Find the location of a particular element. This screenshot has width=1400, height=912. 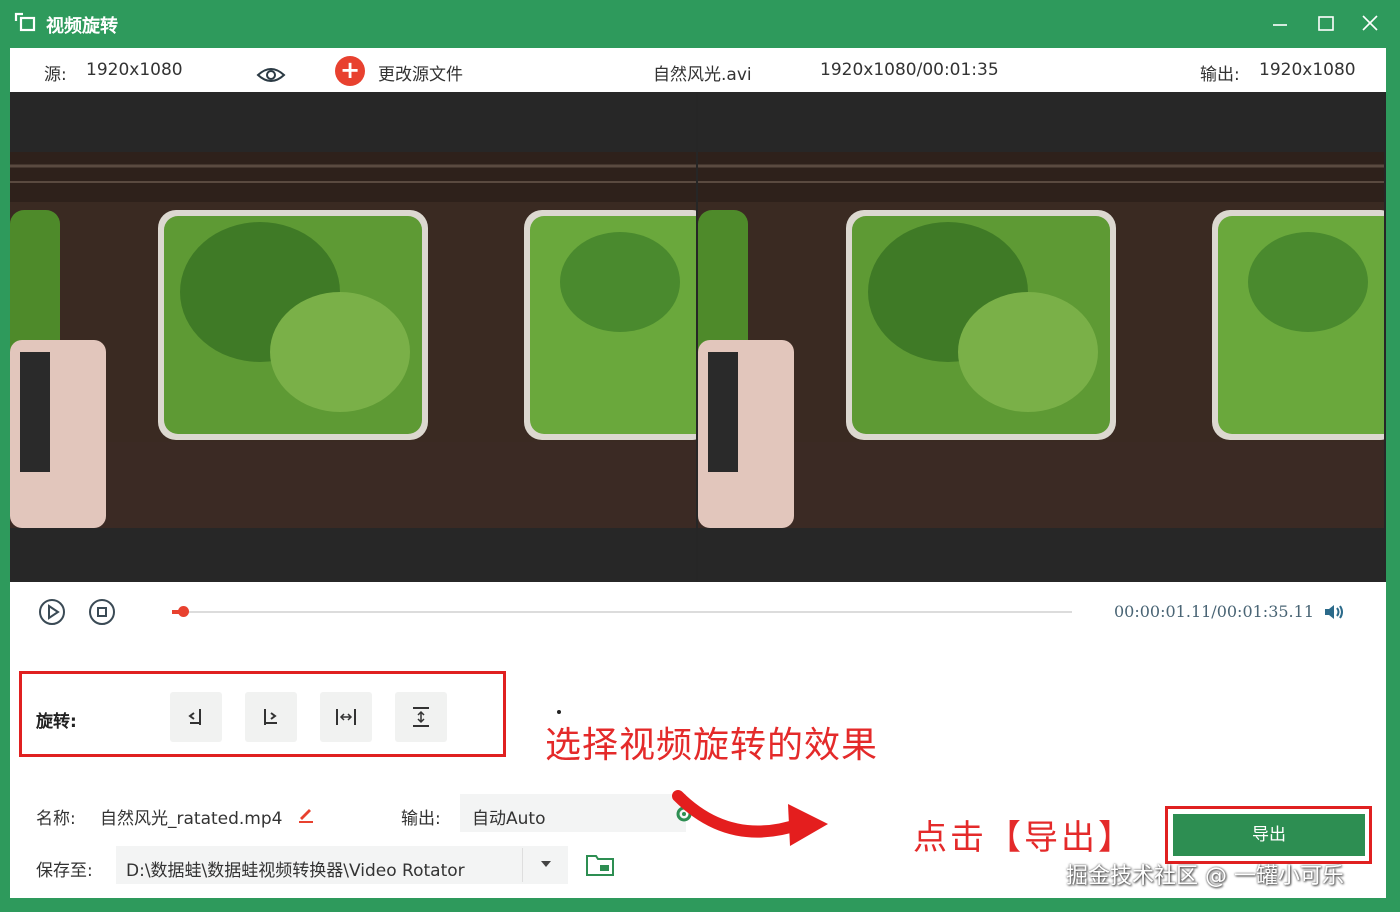

minimize-button is located at coordinates (1280, 24).